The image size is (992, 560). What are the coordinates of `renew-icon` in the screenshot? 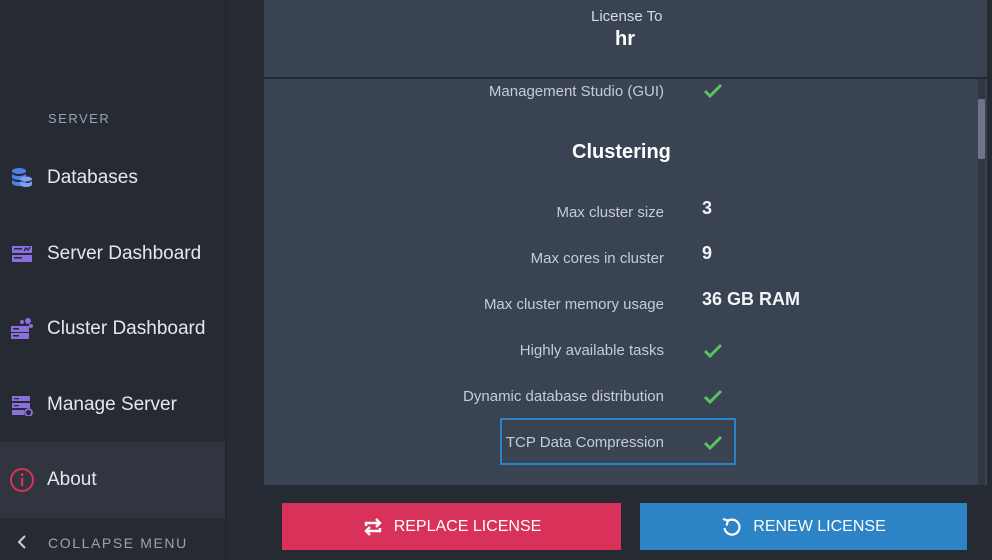 It's located at (732, 527).